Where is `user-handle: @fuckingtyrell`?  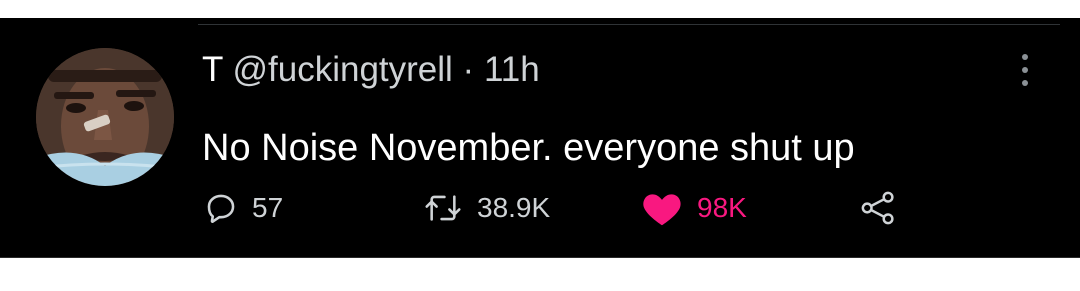 user-handle: @fuckingtyrell is located at coordinates (342, 69).